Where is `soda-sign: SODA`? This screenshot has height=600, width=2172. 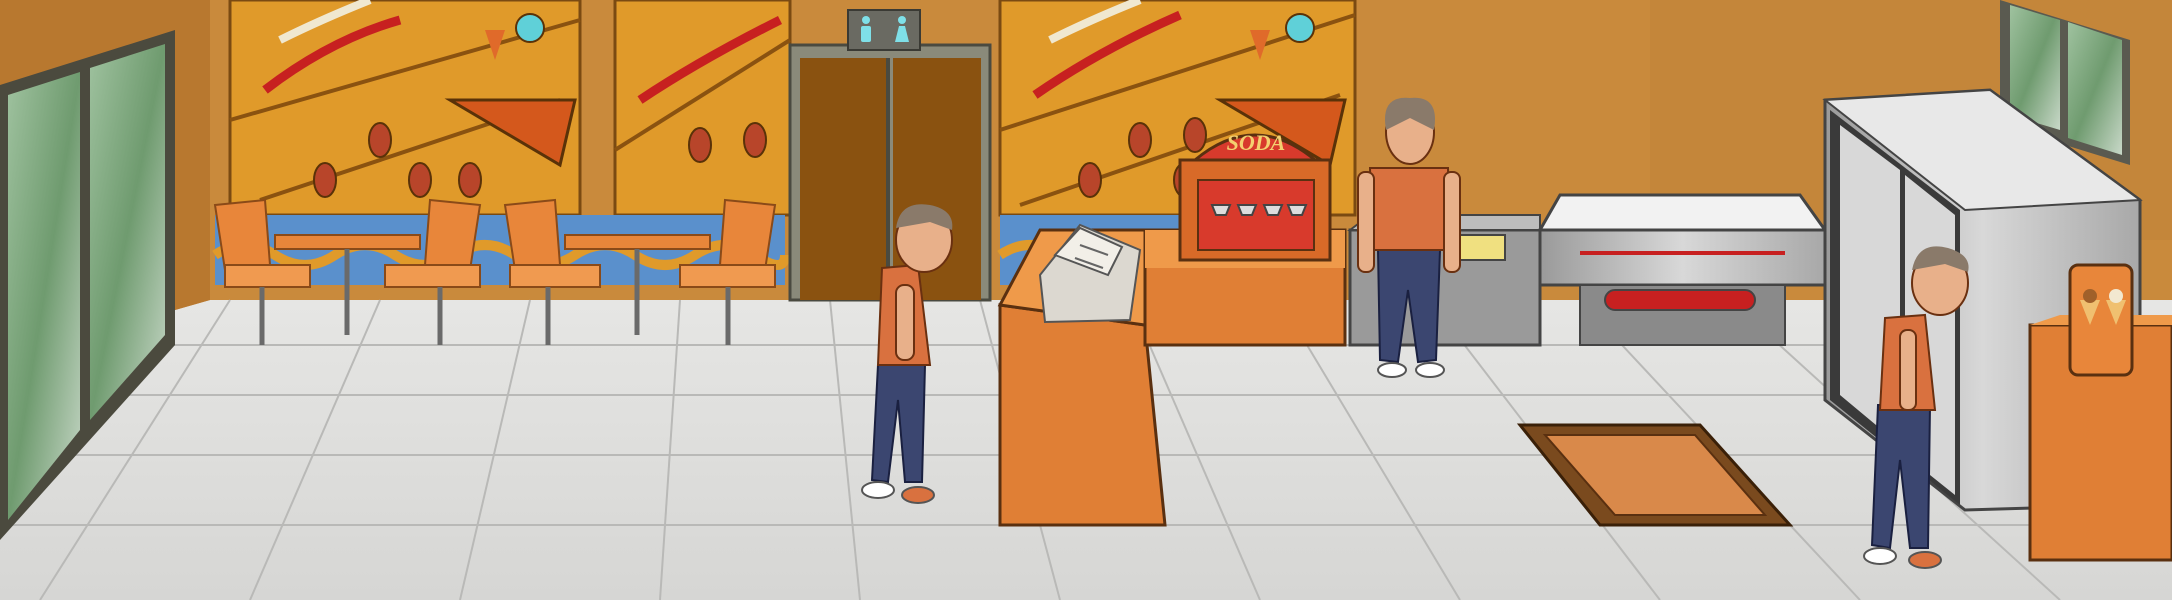 soda-sign: SODA is located at coordinates (1256, 142).